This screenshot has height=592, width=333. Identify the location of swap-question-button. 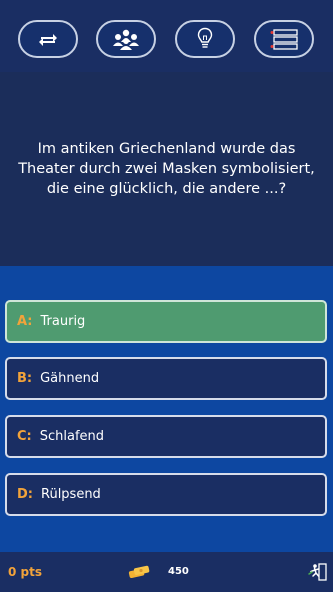
(48, 39).